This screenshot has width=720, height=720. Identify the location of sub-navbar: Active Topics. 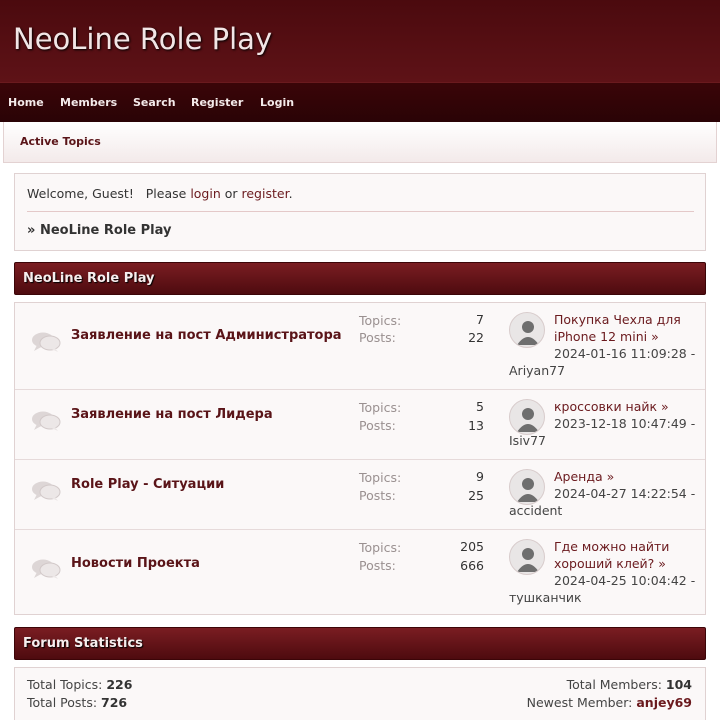
(360, 142).